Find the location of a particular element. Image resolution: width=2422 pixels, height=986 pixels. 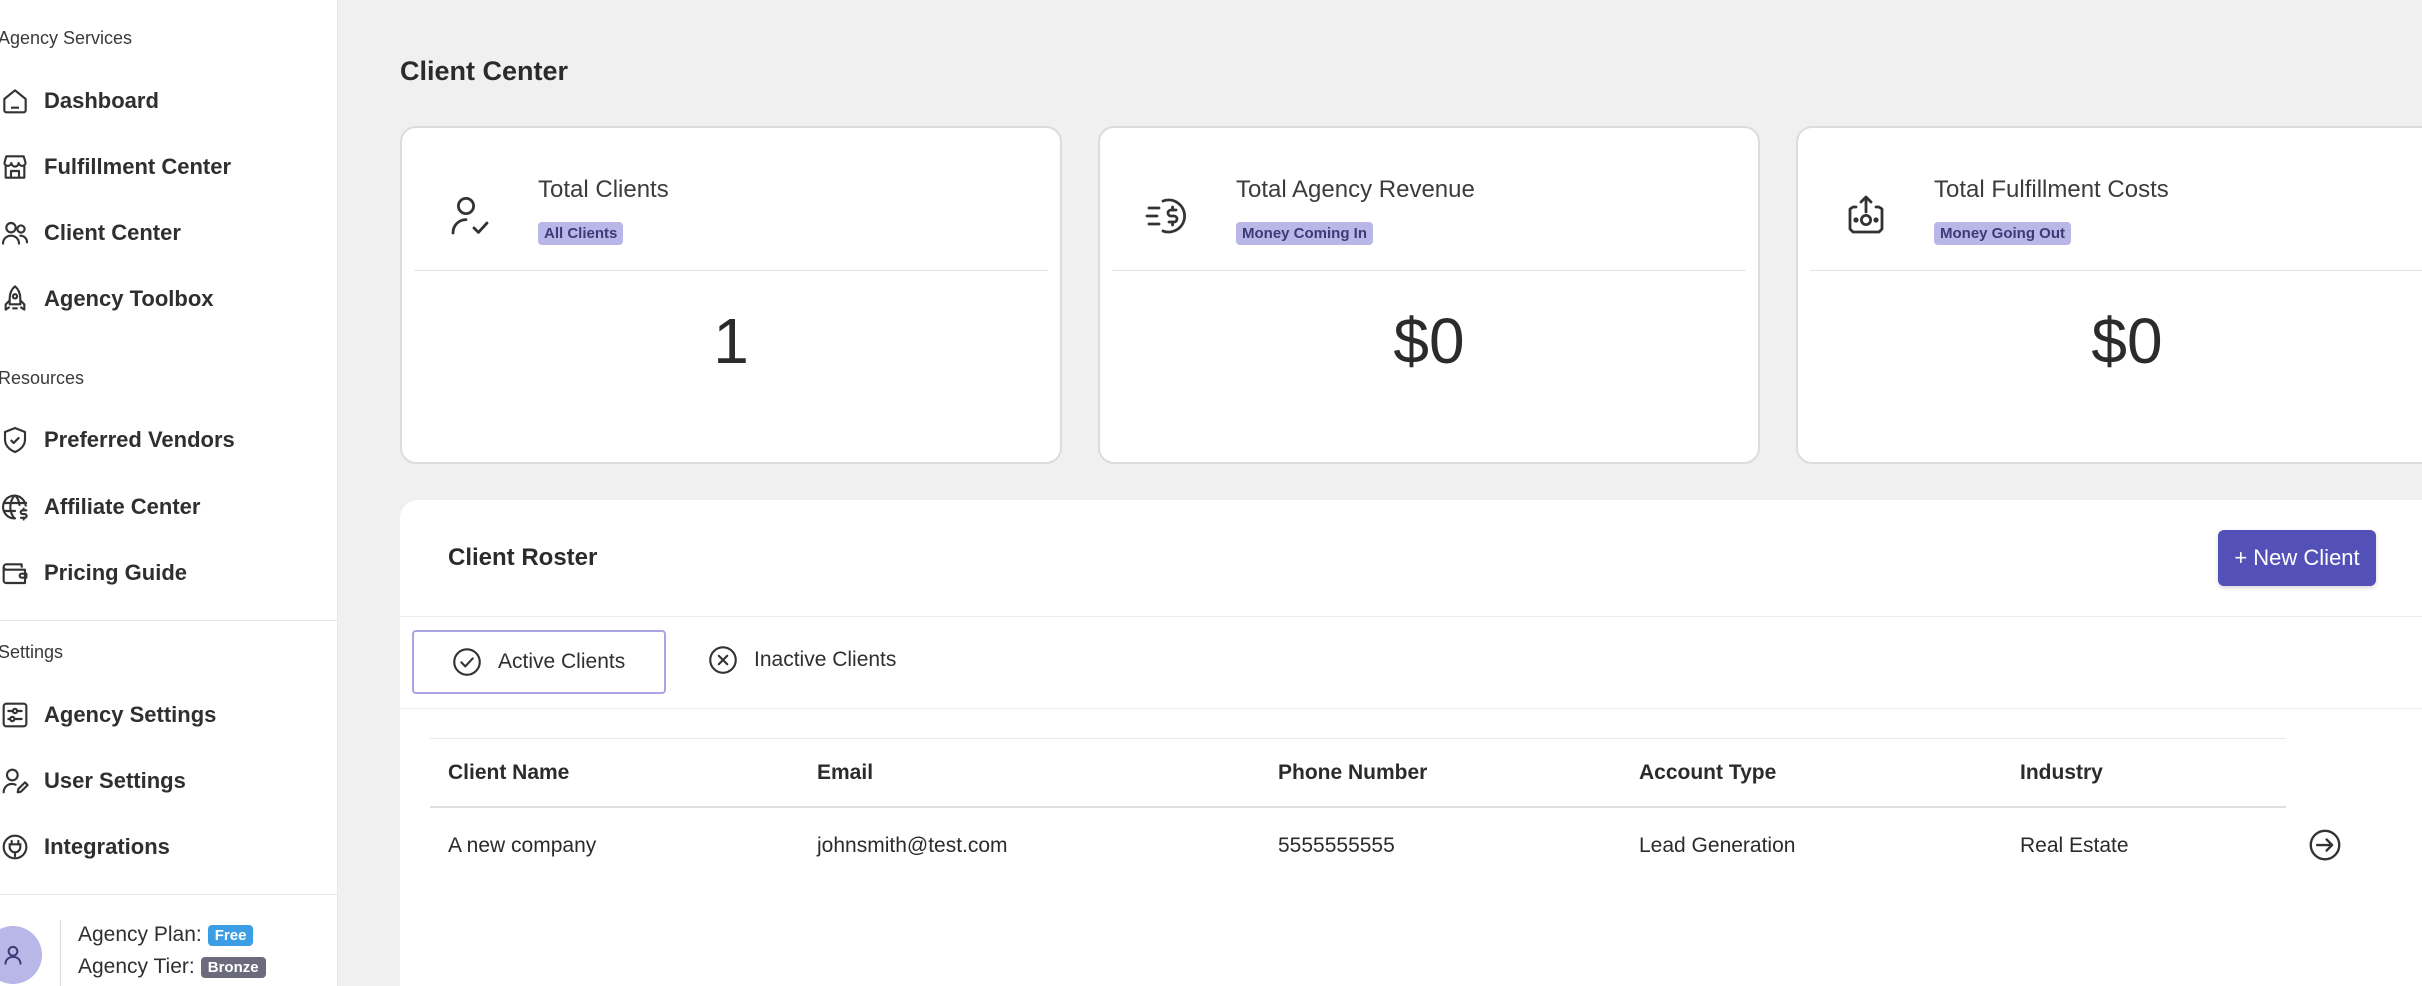

card-badge: All Clients is located at coordinates (581, 233).